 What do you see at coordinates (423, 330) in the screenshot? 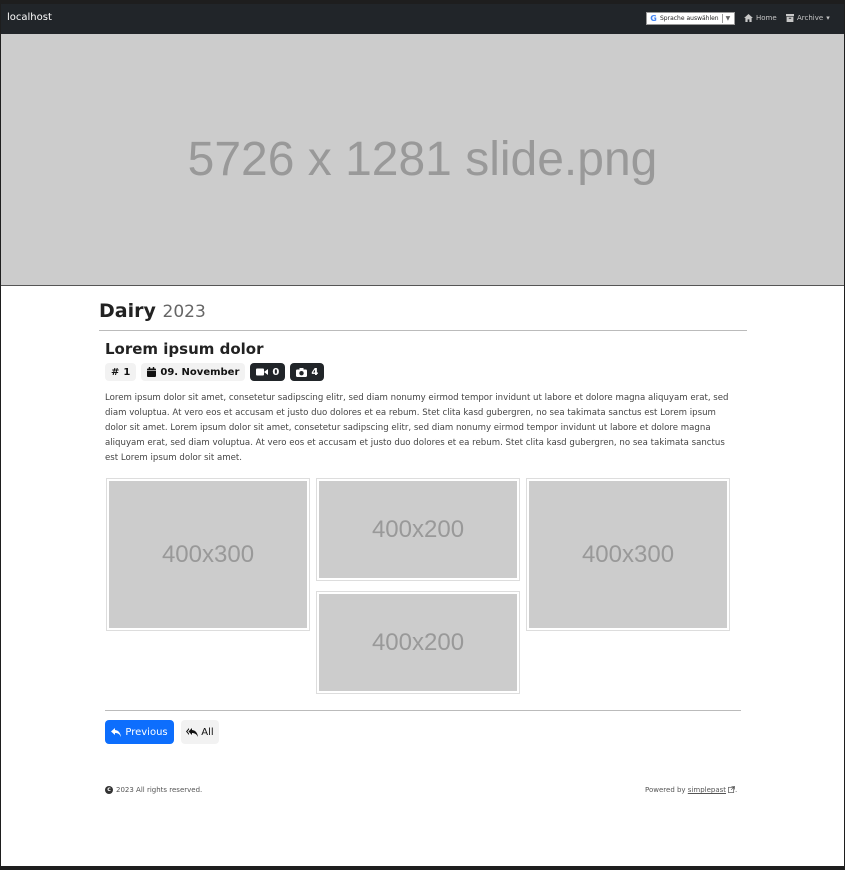
I see `title-divider` at bounding box center [423, 330].